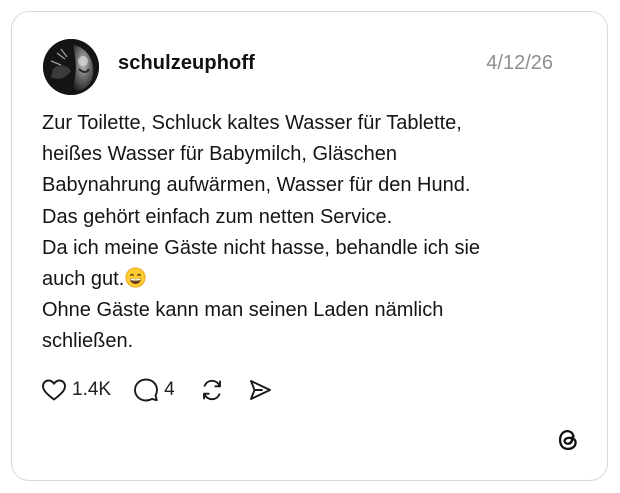  Describe the element at coordinates (54, 390) in the screenshot. I see `heart-icon` at that location.